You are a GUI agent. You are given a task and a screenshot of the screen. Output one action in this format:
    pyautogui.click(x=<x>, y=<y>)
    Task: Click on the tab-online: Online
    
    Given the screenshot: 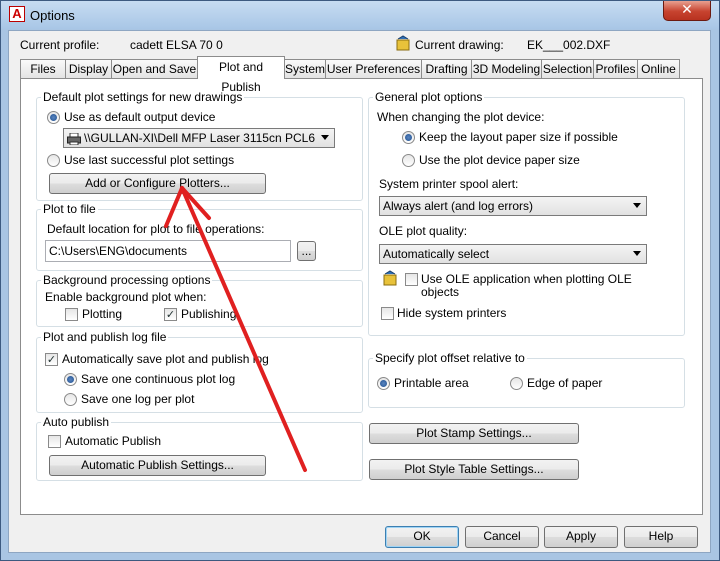 What is the action you would take?
    pyautogui.click(x=658, y=68)
    